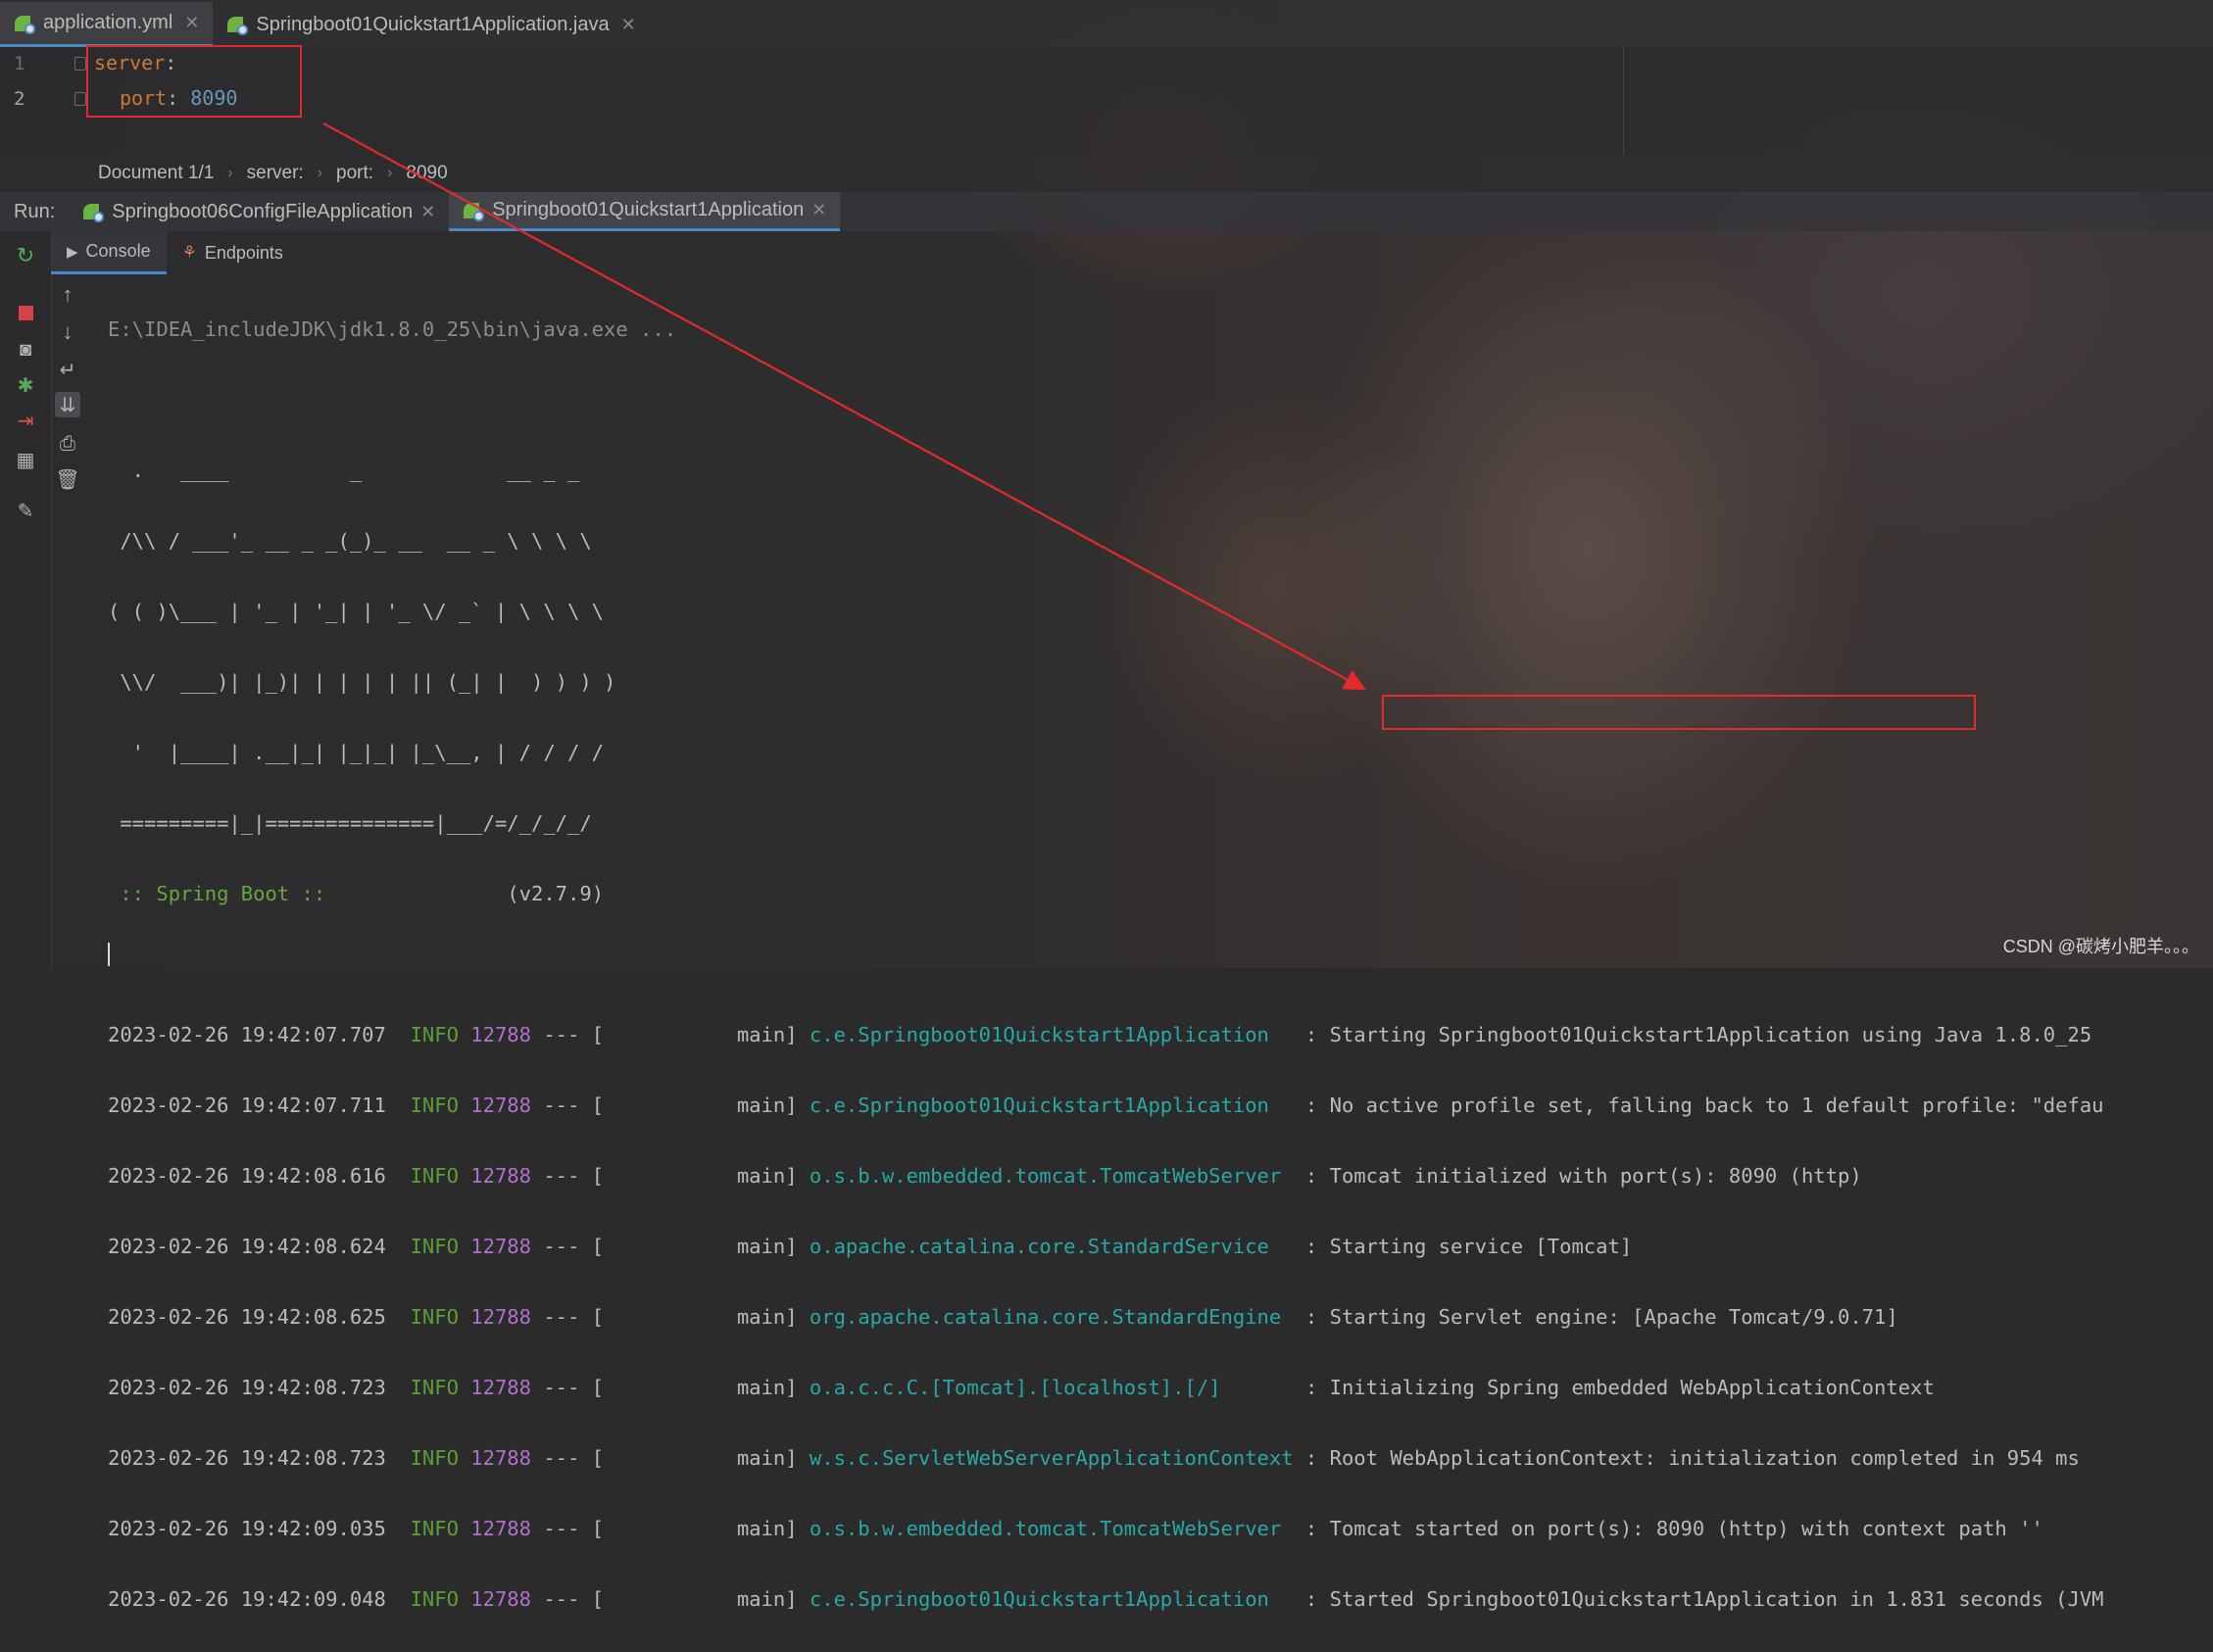 The height and width of the screenshot is (1652, 2213). Describe the element at coordinates (1045, 1317) in the screenshot. I see `log-logger: org.apache.catalina.core.StandardEngine` at that location.